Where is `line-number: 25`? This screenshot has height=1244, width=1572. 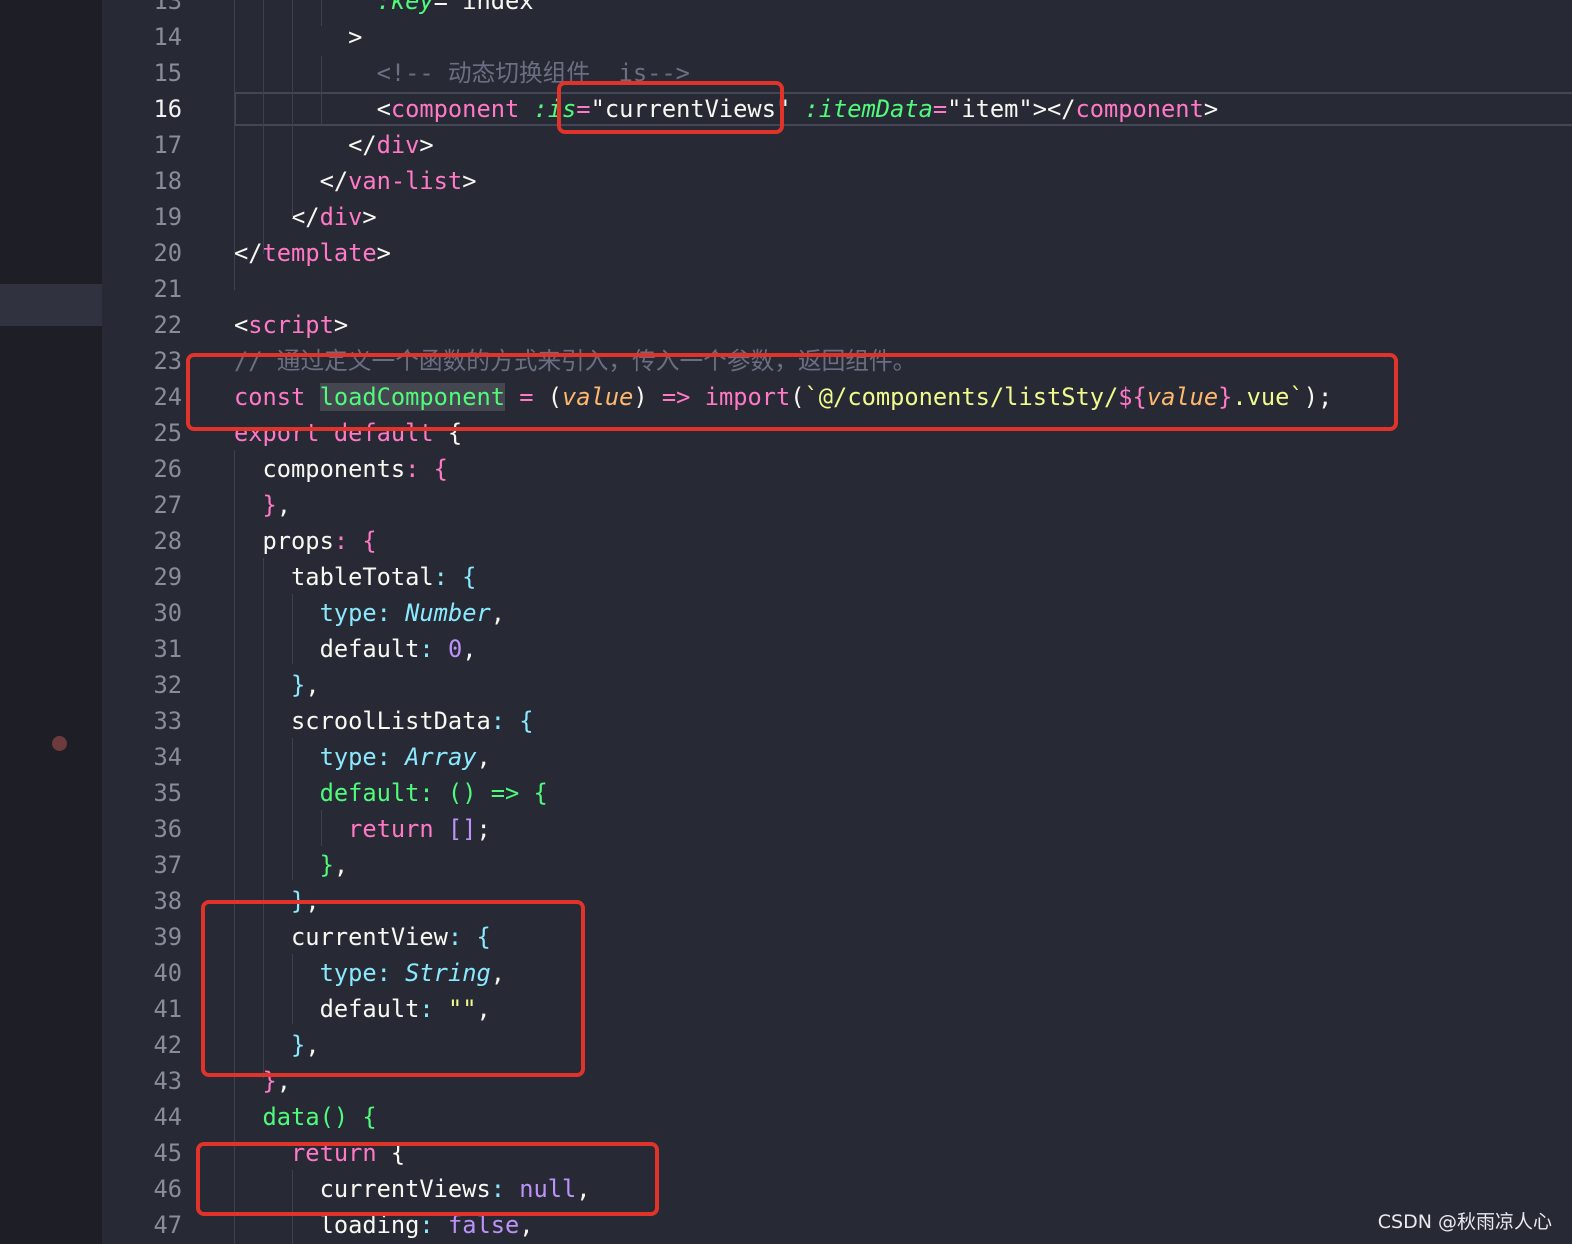
line-number: 25 is located at coordinates (167, 433).